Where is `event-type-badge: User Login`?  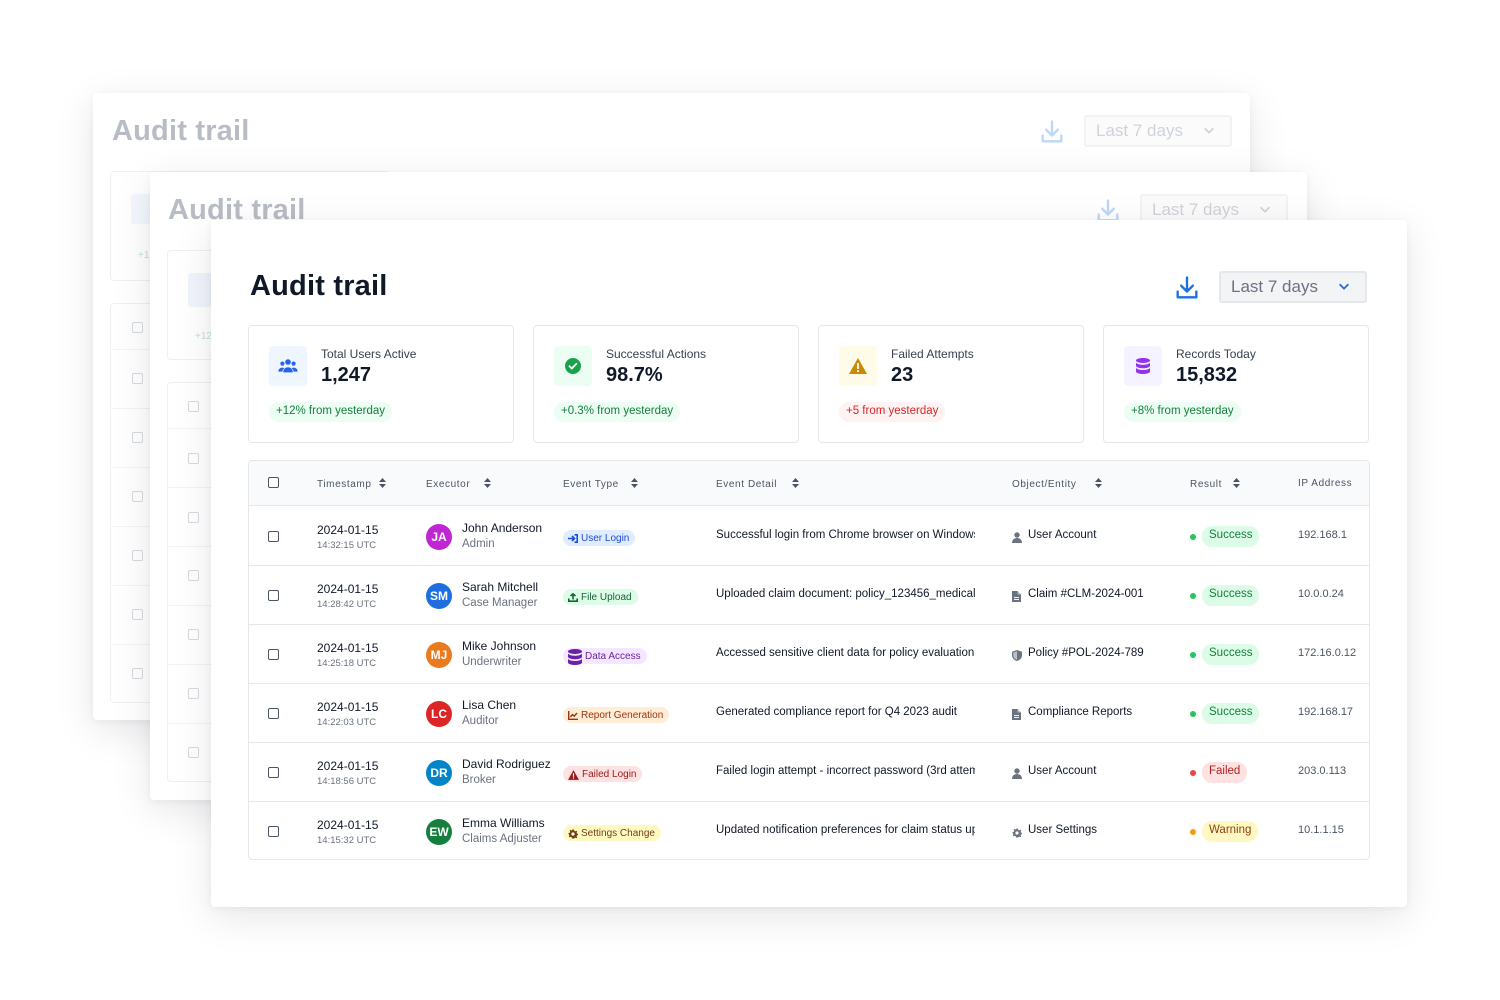
event-type-badge: User Login is located at coordinates (599, 538).